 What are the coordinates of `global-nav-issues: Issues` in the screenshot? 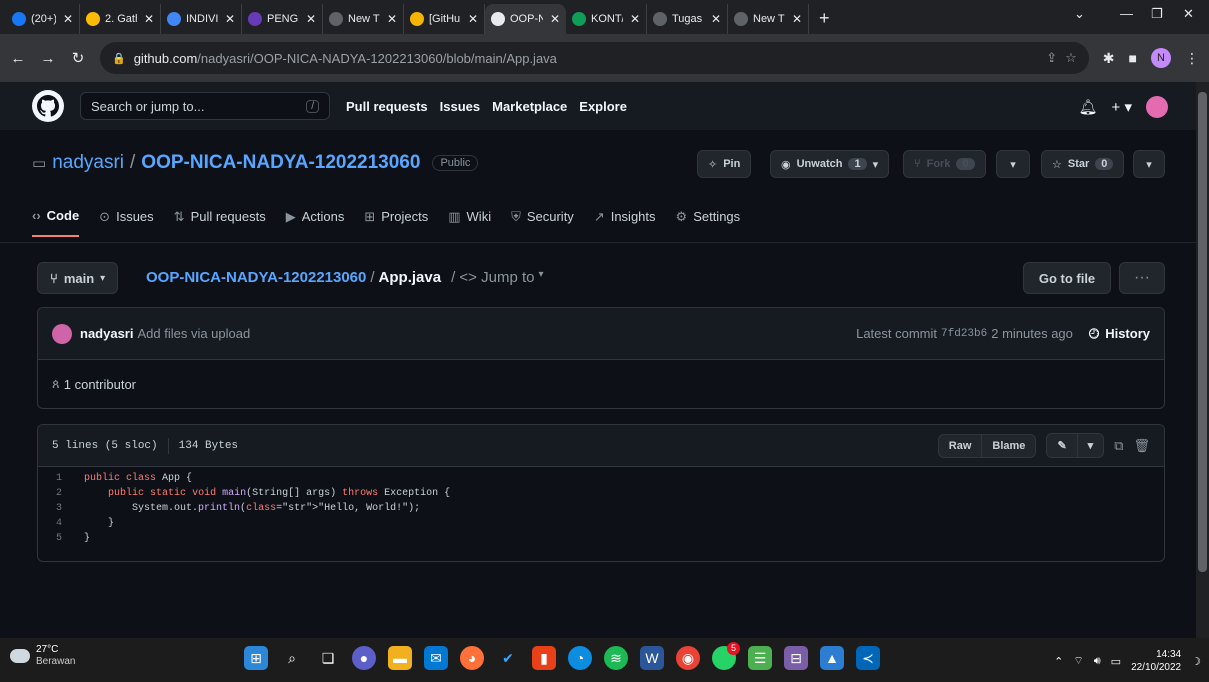 It's located at (460, 106).